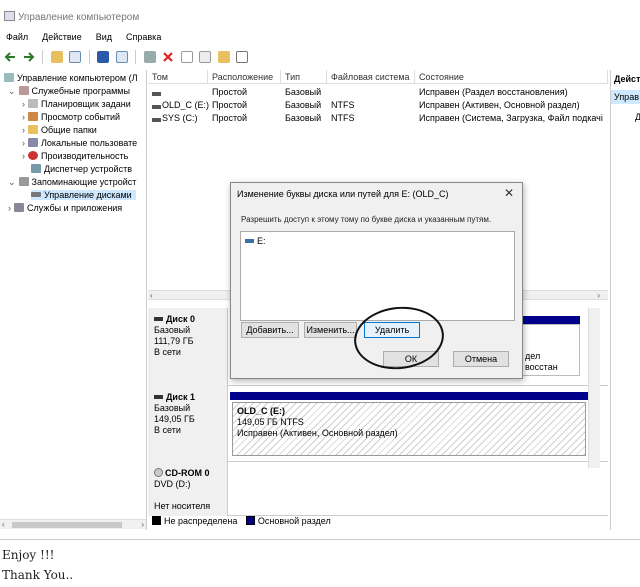  I want to click on disk-name: Диск 0, so click(180, 319).